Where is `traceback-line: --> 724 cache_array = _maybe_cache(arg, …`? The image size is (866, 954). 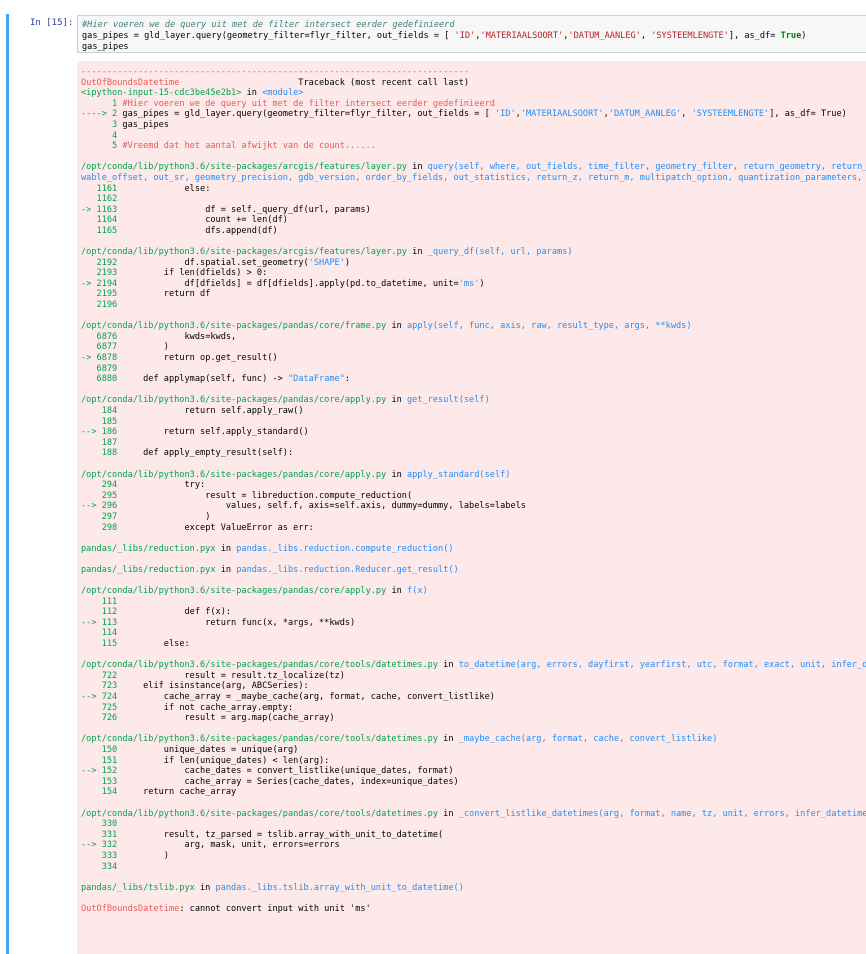 traceback-line: --> 724 cache_array = _maybe_cache(arg, … is located at coordinates (473, 697).